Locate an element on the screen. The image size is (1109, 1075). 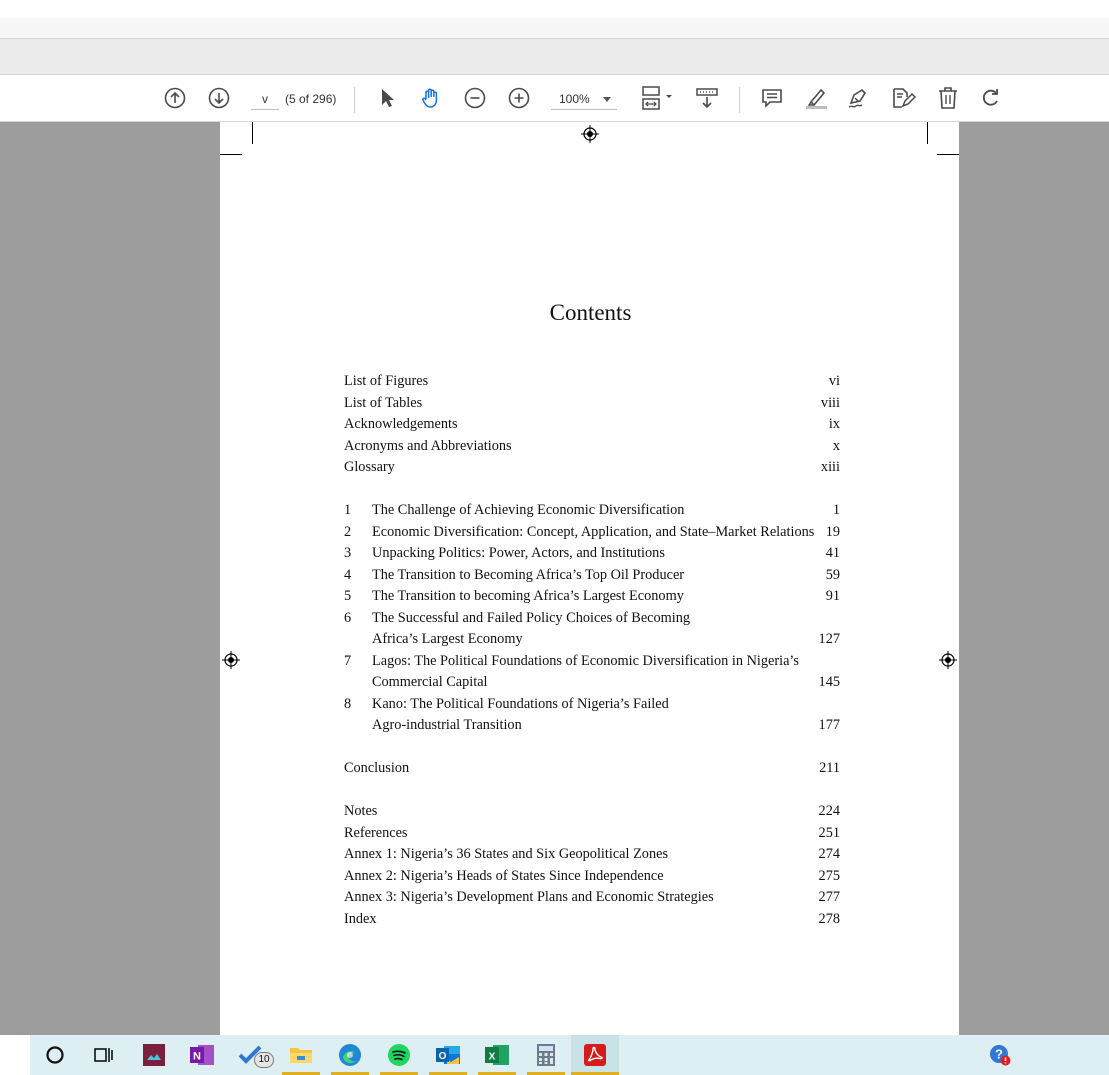
chapter-title-continued: Africa’s Largest Economy is located at coordinates (447, 639).